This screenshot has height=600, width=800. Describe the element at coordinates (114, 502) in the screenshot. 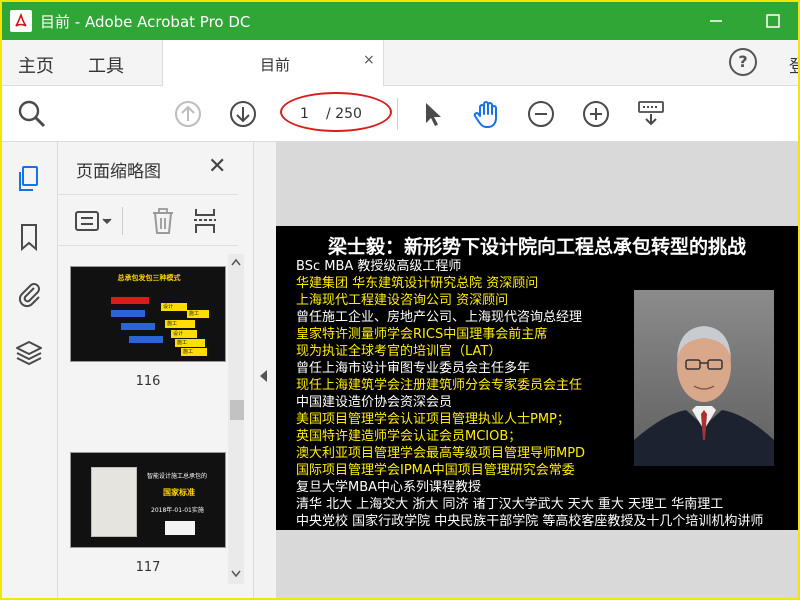

I see `thumbnail-117-document-image` at that location.